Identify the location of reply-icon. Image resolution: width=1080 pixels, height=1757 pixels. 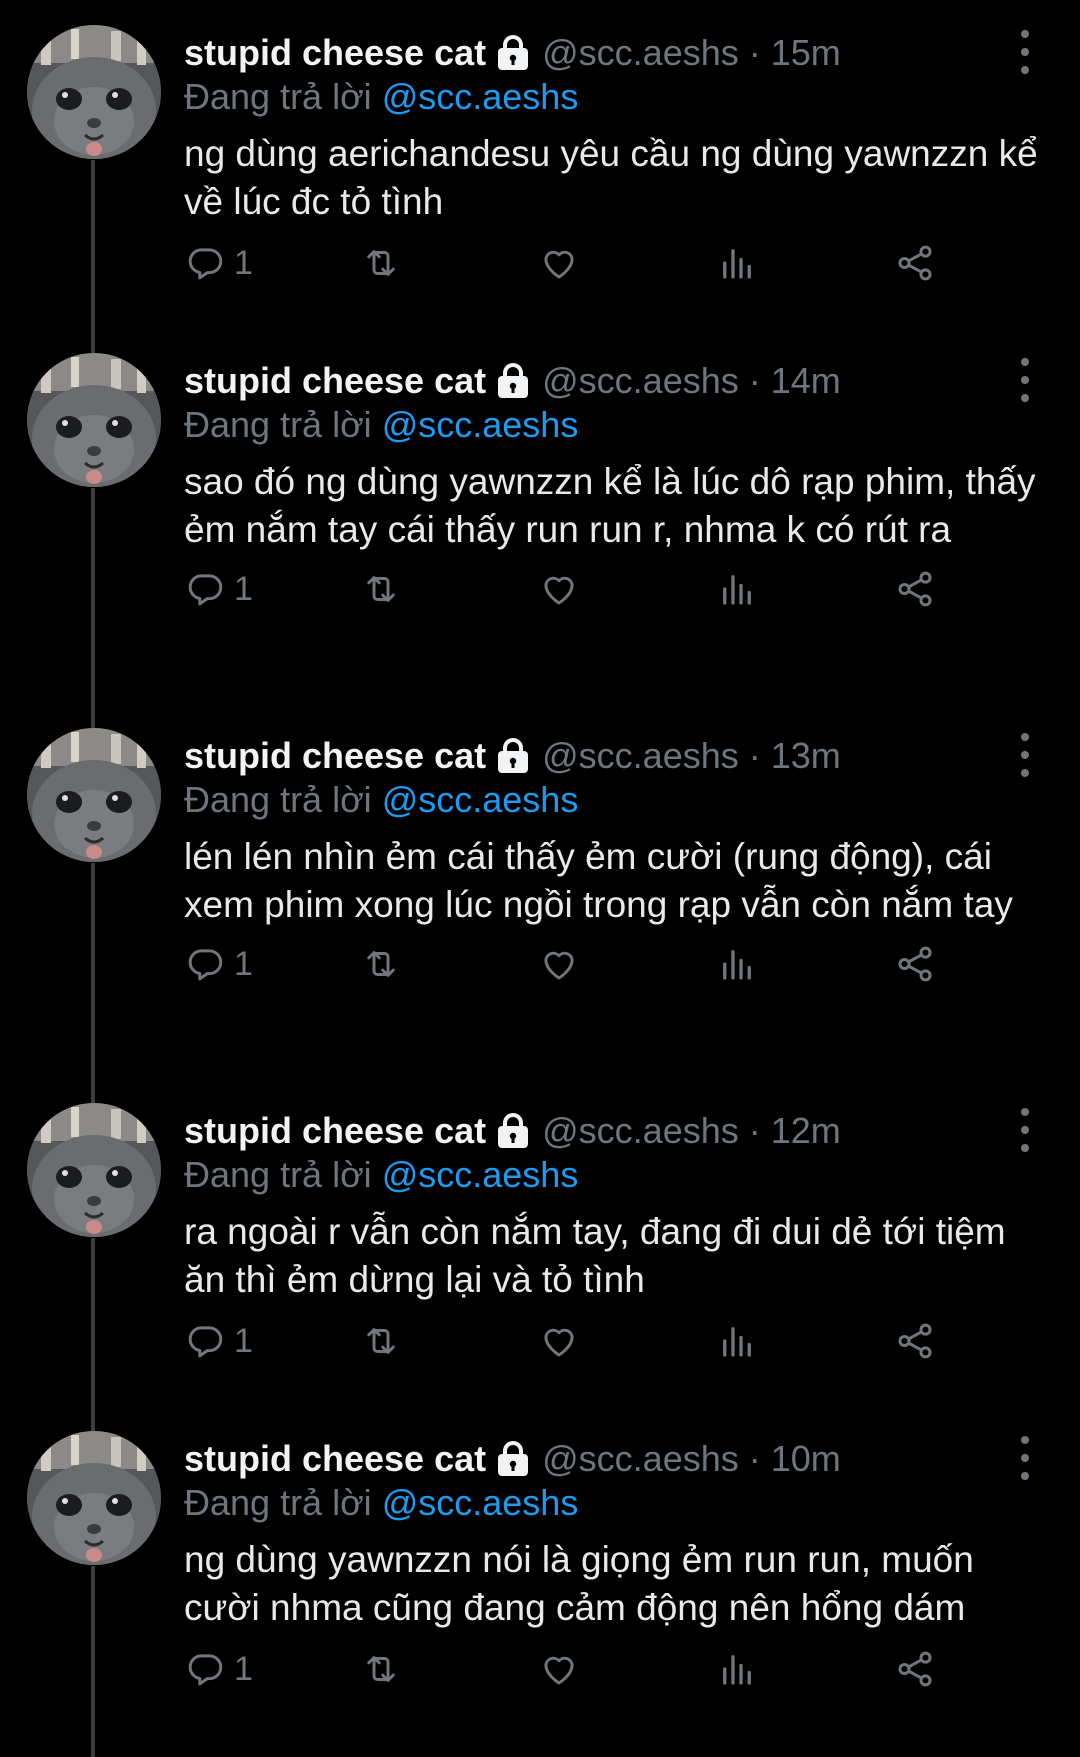
(205, 965).